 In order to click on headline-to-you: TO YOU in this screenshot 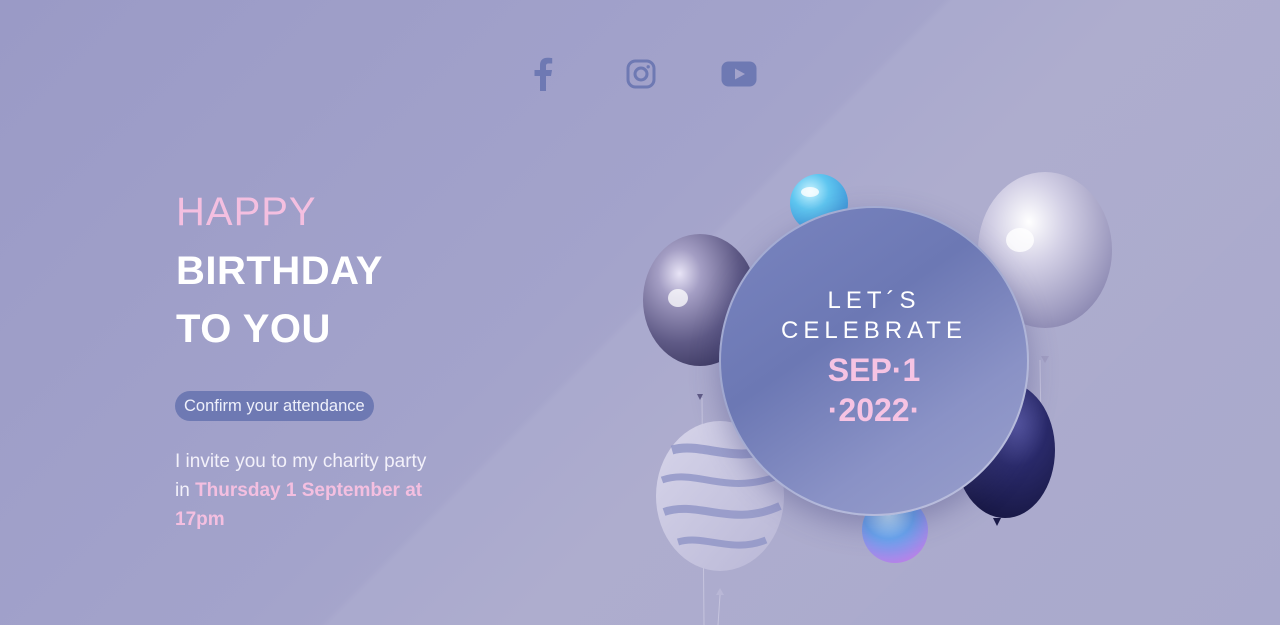, I will do `click(253, 329)`.